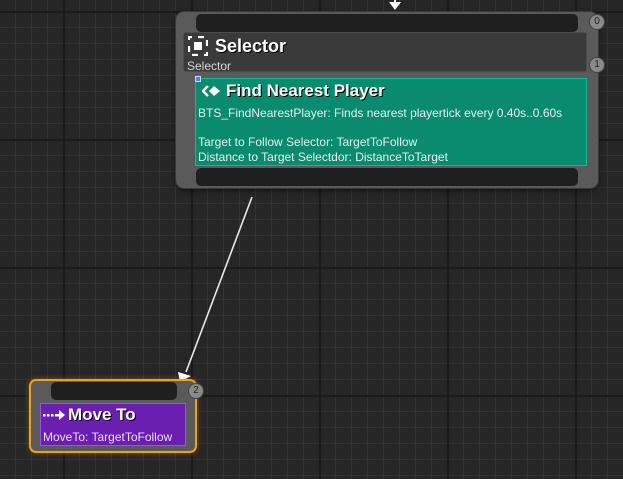 This screenshot has height=479, width=623. What do you see at coordinates (251, 46) in the screenshot?
I see `selector-title: Selector` at bounding box center [251, 46].